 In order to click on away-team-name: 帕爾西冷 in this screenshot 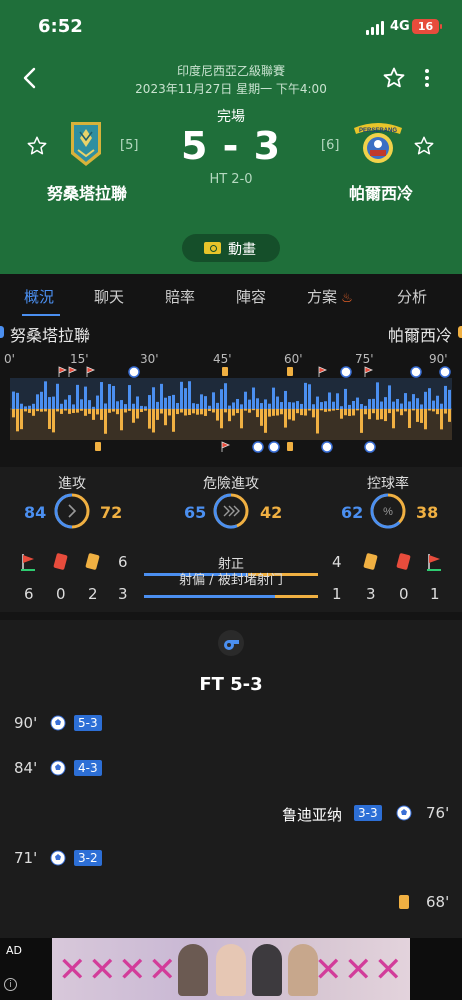, I will do `click(381, 192)`.